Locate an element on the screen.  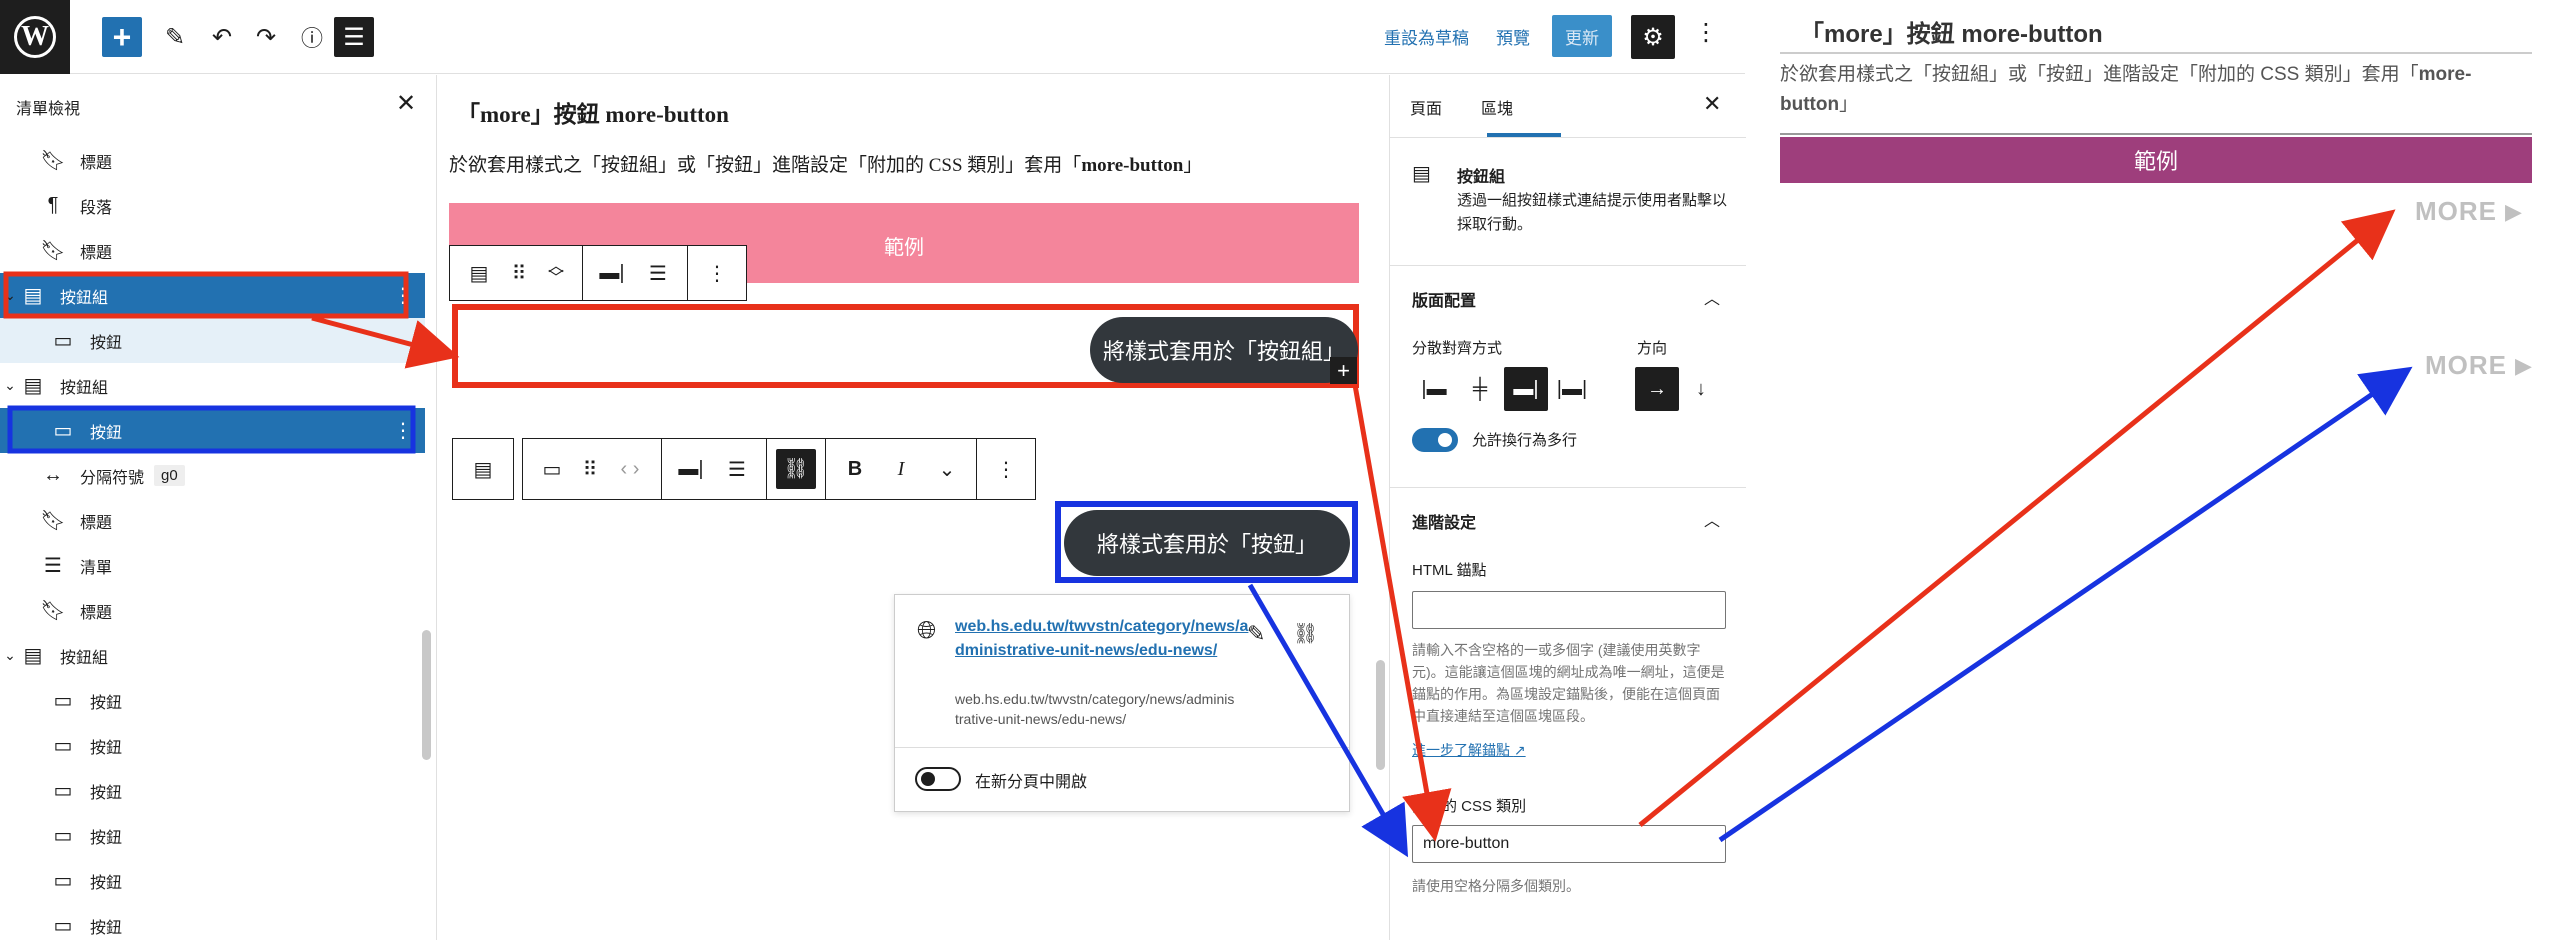
list-item-selected: ⌄ ▤ 按鈕組 ⋮ is located at coordinates (212, 295).